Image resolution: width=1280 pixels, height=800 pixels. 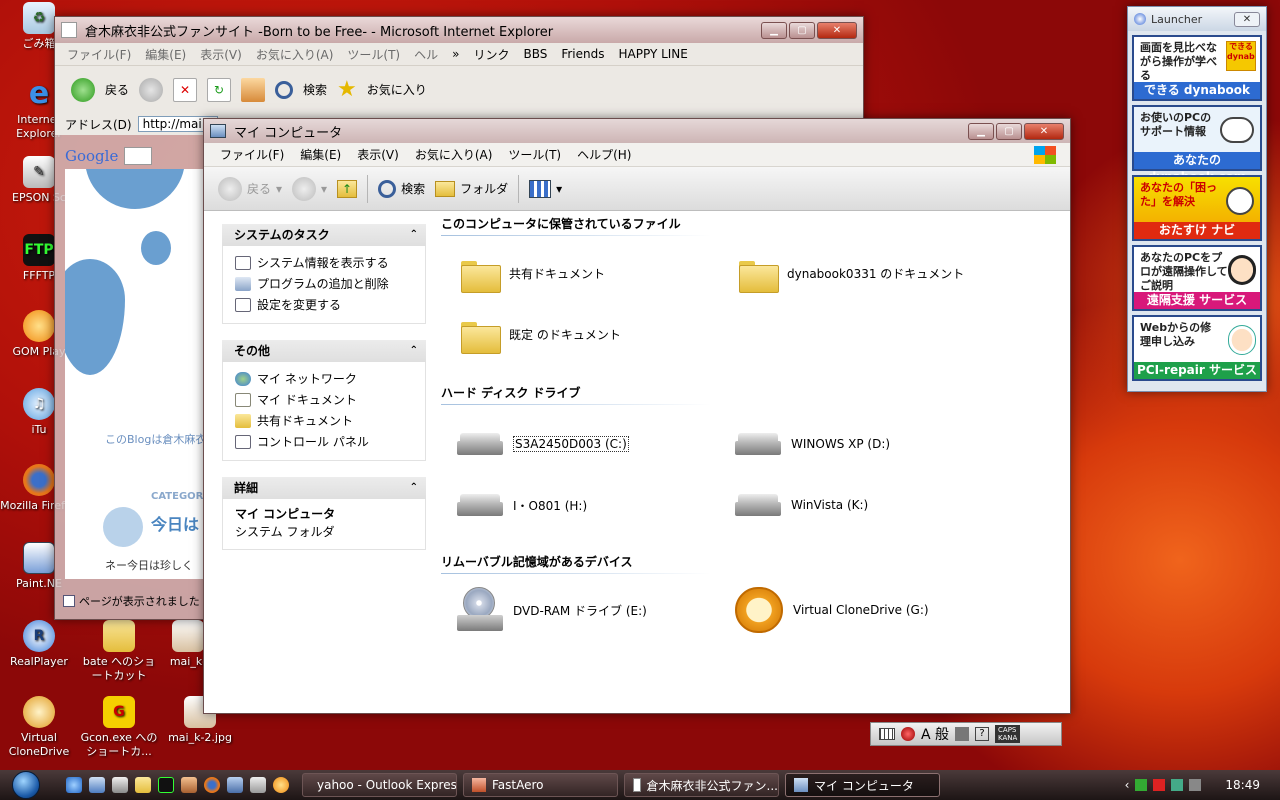 What do you see at coordinates (1197, 278) in the screenshot?
I see `launcher-card-remote: あなたのPCをプロが遠隔操作してご説明 遠隔支援 サービス` at bounding box center [1197, 278].